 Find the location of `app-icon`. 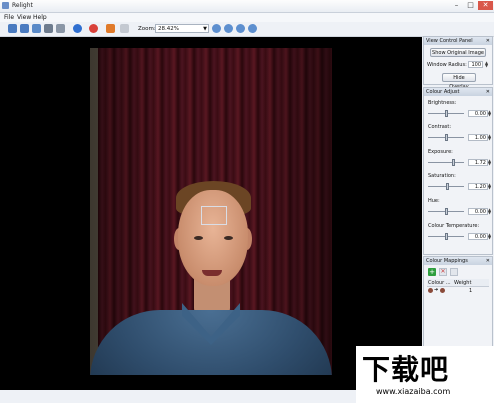

app-icon is located at coordinates (5, 5).